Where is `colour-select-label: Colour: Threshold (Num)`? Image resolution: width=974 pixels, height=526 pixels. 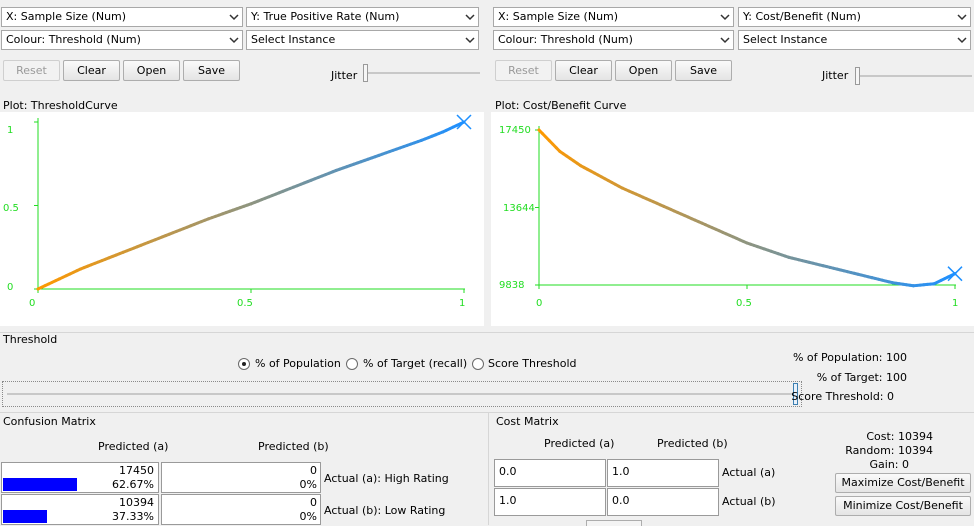 colour-select-label: Colour: Threshold (Num) is located at coordinates (565, 39).